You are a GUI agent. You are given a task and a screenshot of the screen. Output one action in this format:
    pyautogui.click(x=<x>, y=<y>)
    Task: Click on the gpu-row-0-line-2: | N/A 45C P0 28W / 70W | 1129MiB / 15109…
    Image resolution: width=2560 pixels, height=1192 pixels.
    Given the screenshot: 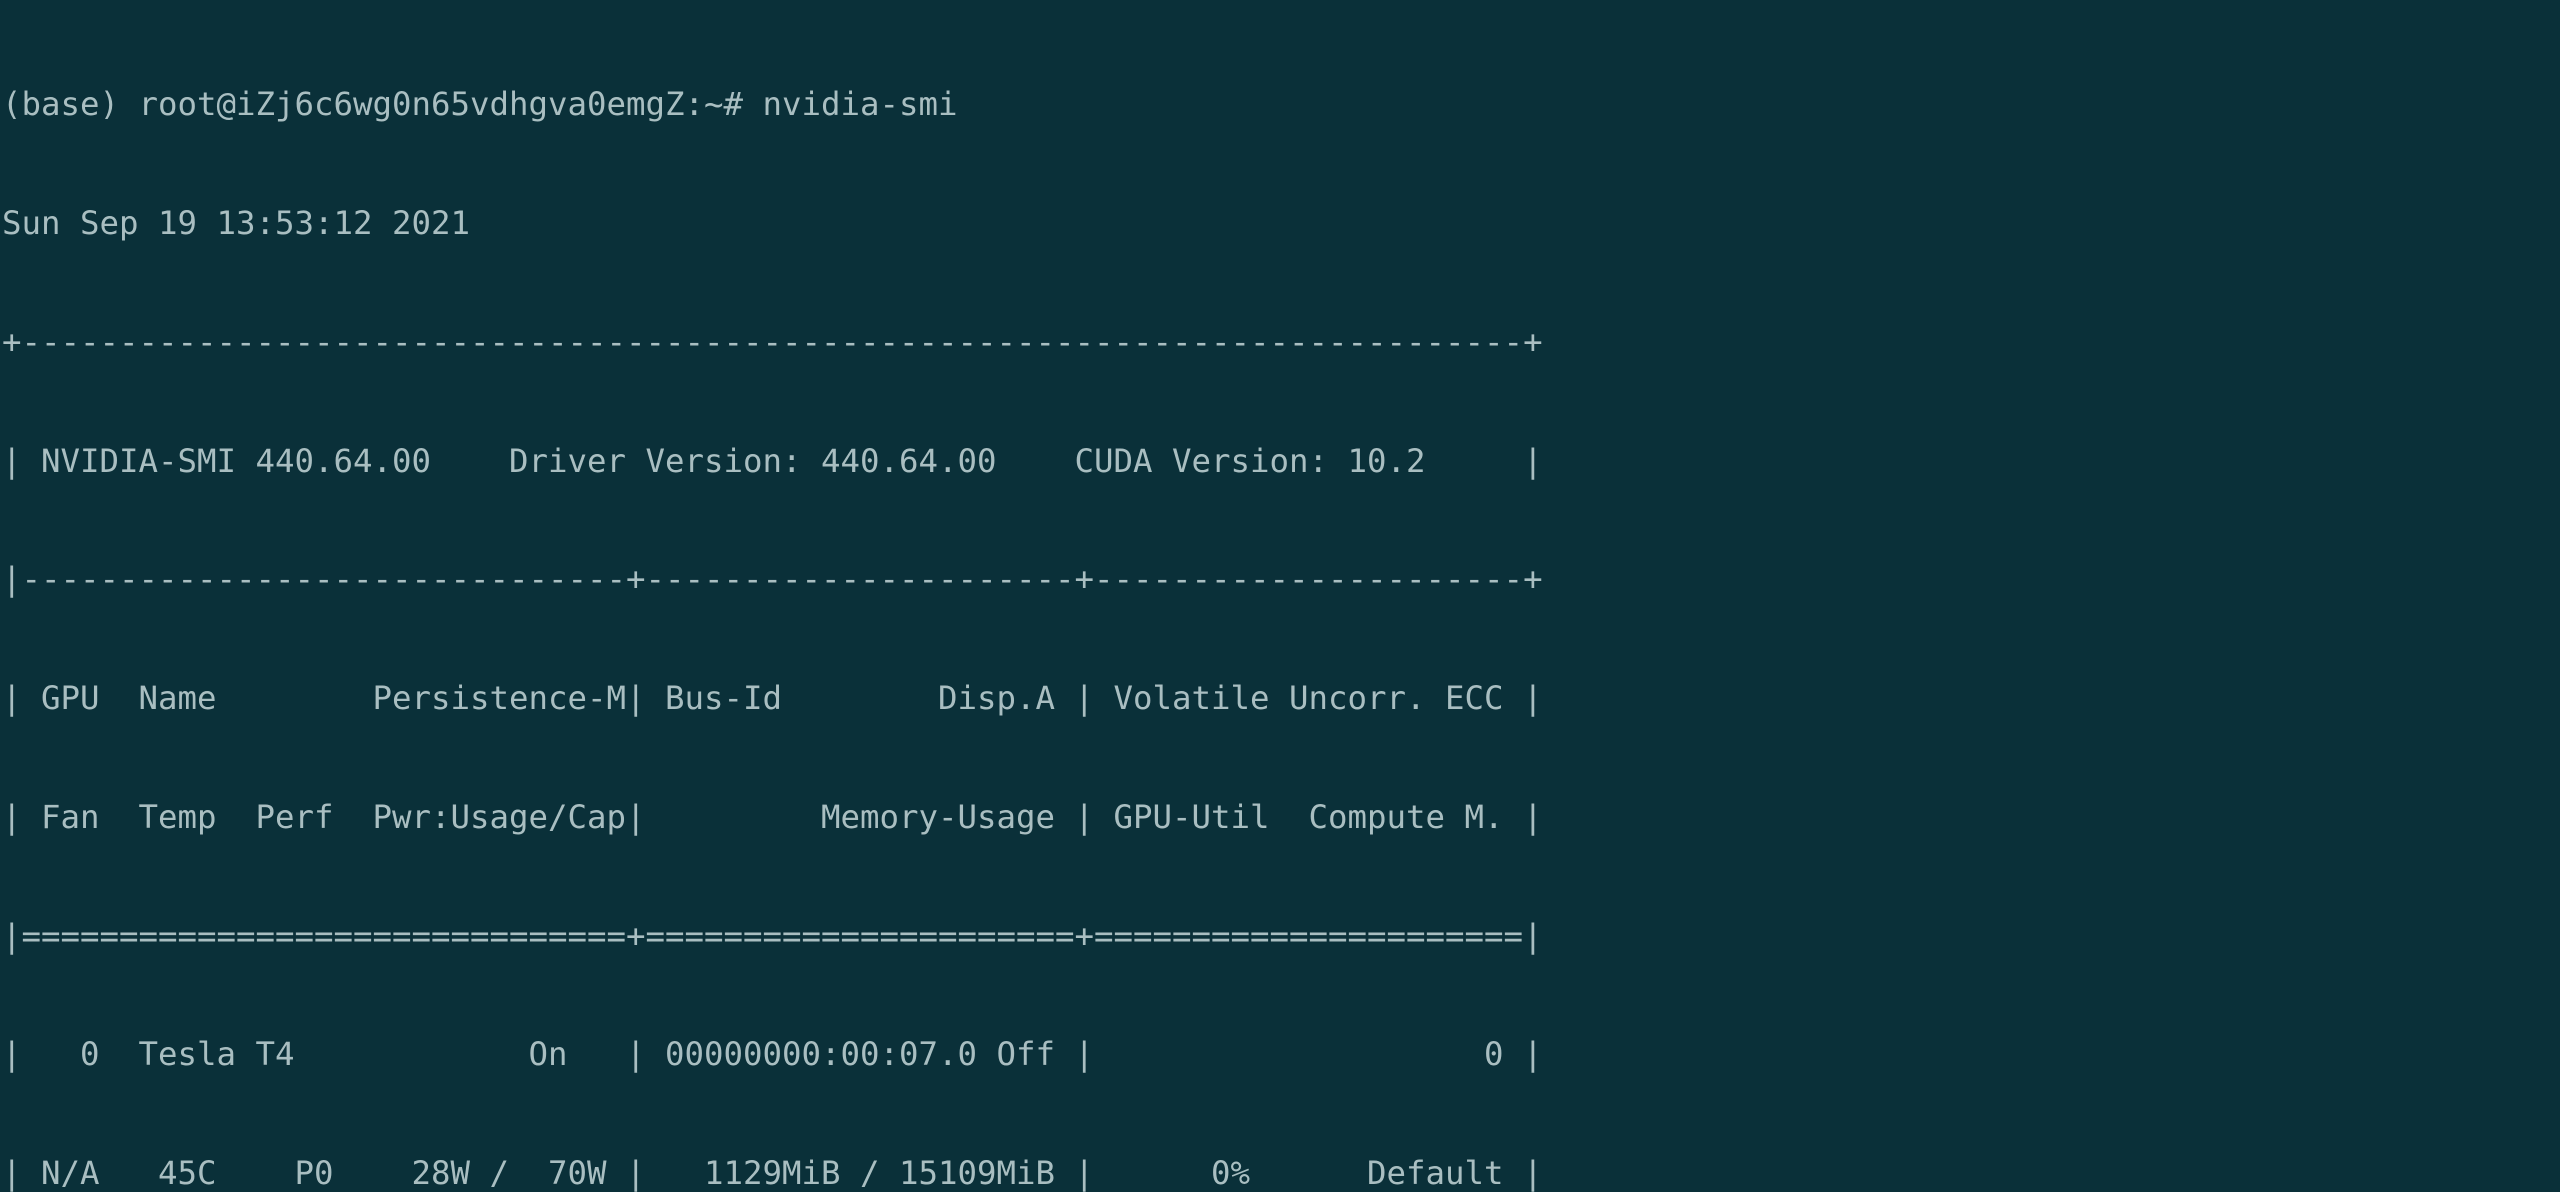 What is the action you would take?
    pyautogui.click(x=772, y=1173)
    